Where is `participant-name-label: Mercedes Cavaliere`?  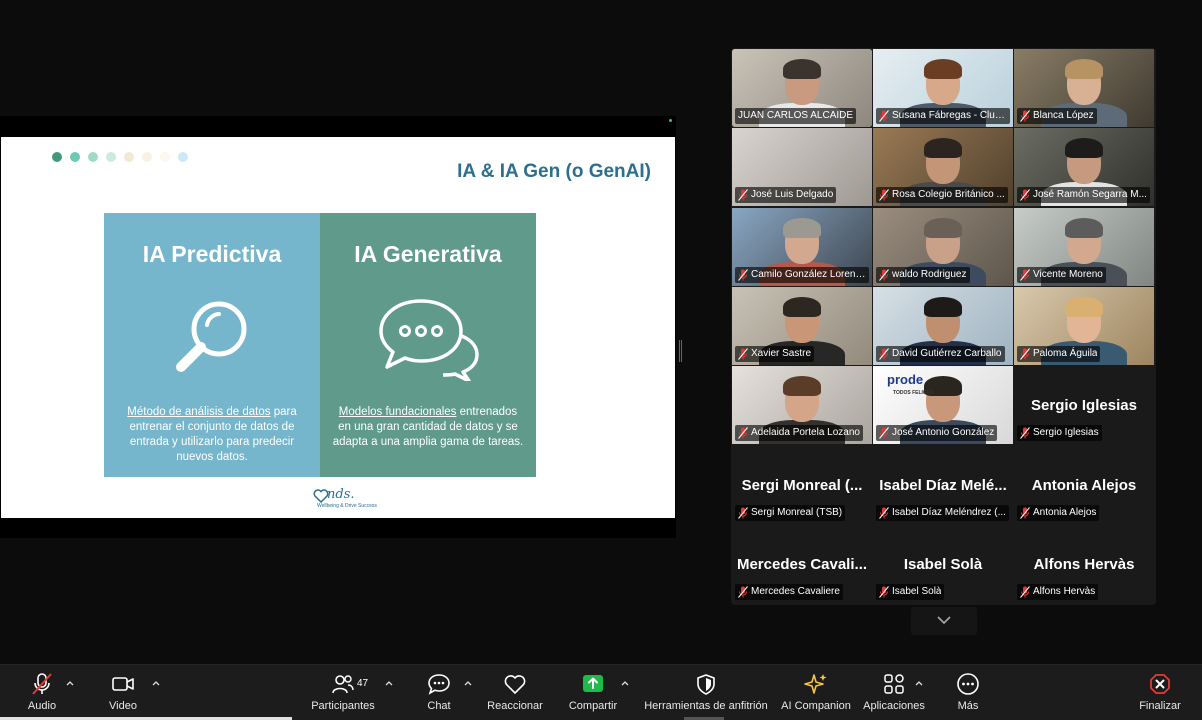
participant-name-label: Mercedes Cavaliere is located at coordinates (789, 591).